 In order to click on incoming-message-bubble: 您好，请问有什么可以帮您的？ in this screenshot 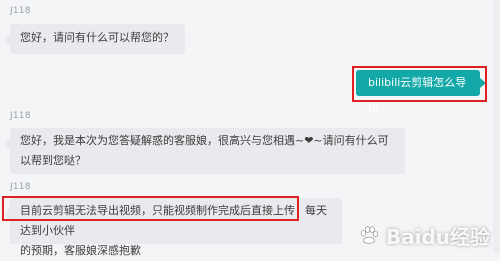, I will do `click(94, 39)`.